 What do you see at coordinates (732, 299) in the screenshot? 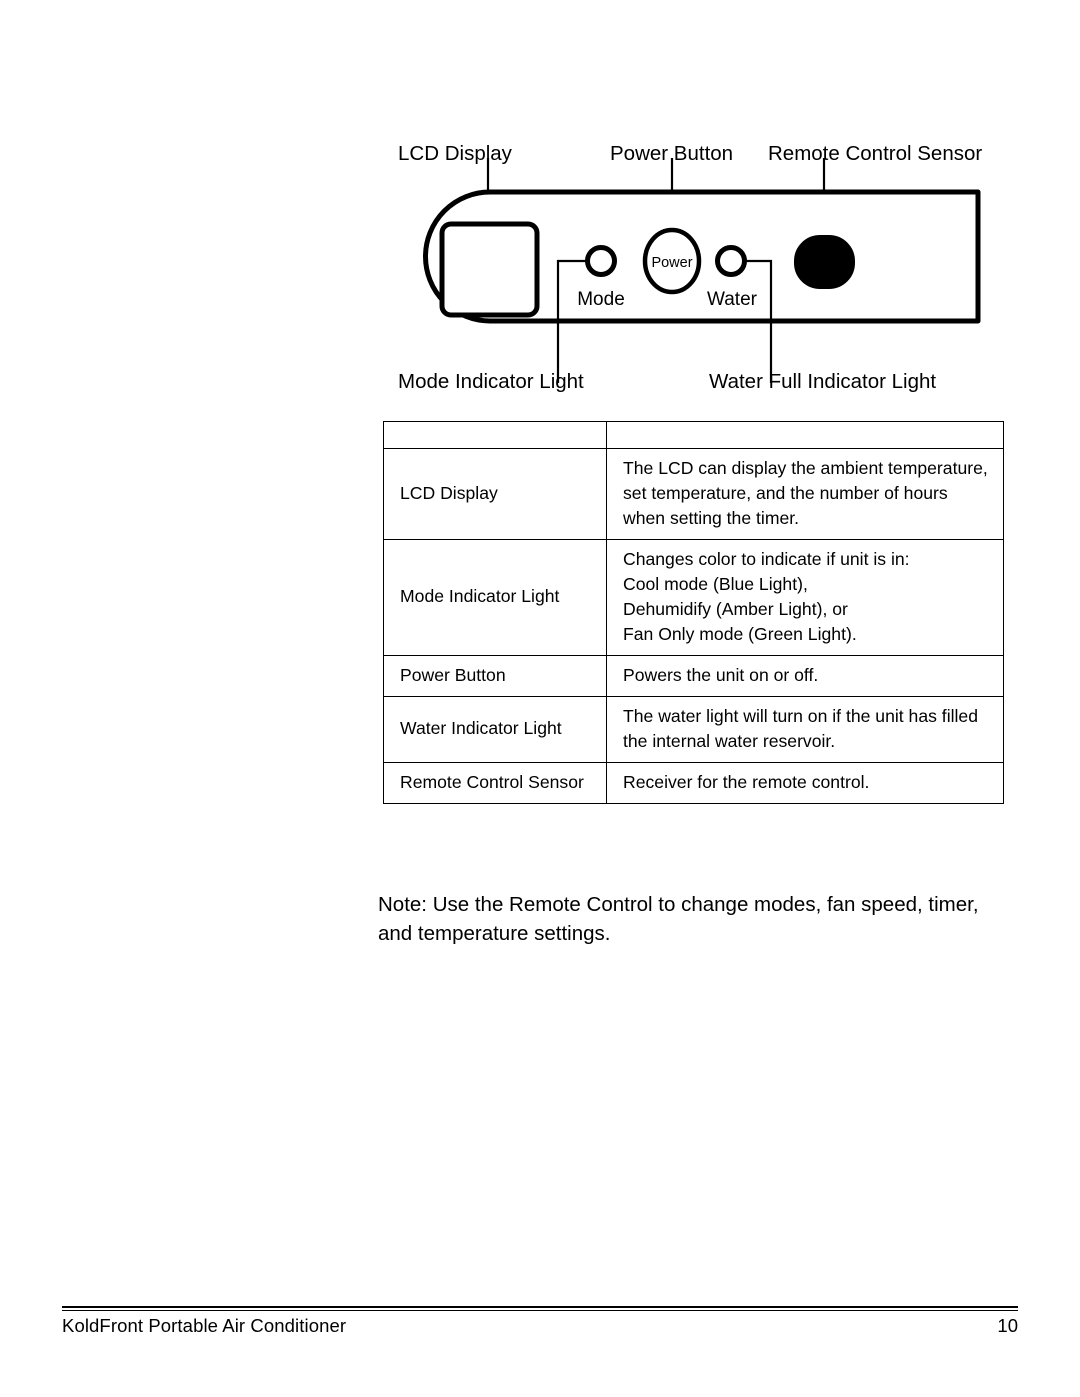
I see `water-light-text: Water` at bounding box center [732, 299].